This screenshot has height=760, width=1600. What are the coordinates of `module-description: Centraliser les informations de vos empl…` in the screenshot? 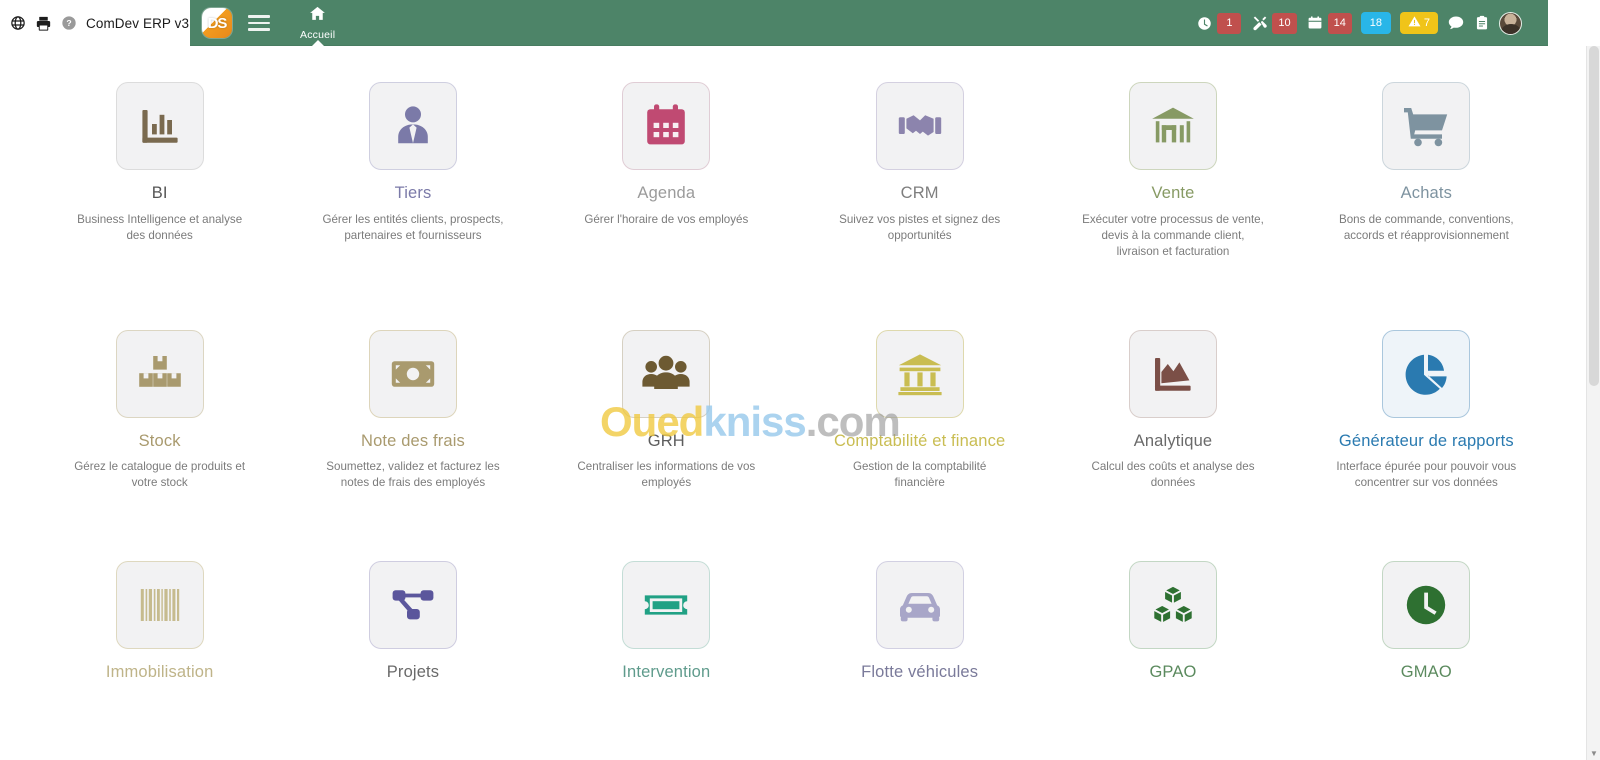 It's located at (666, 475).